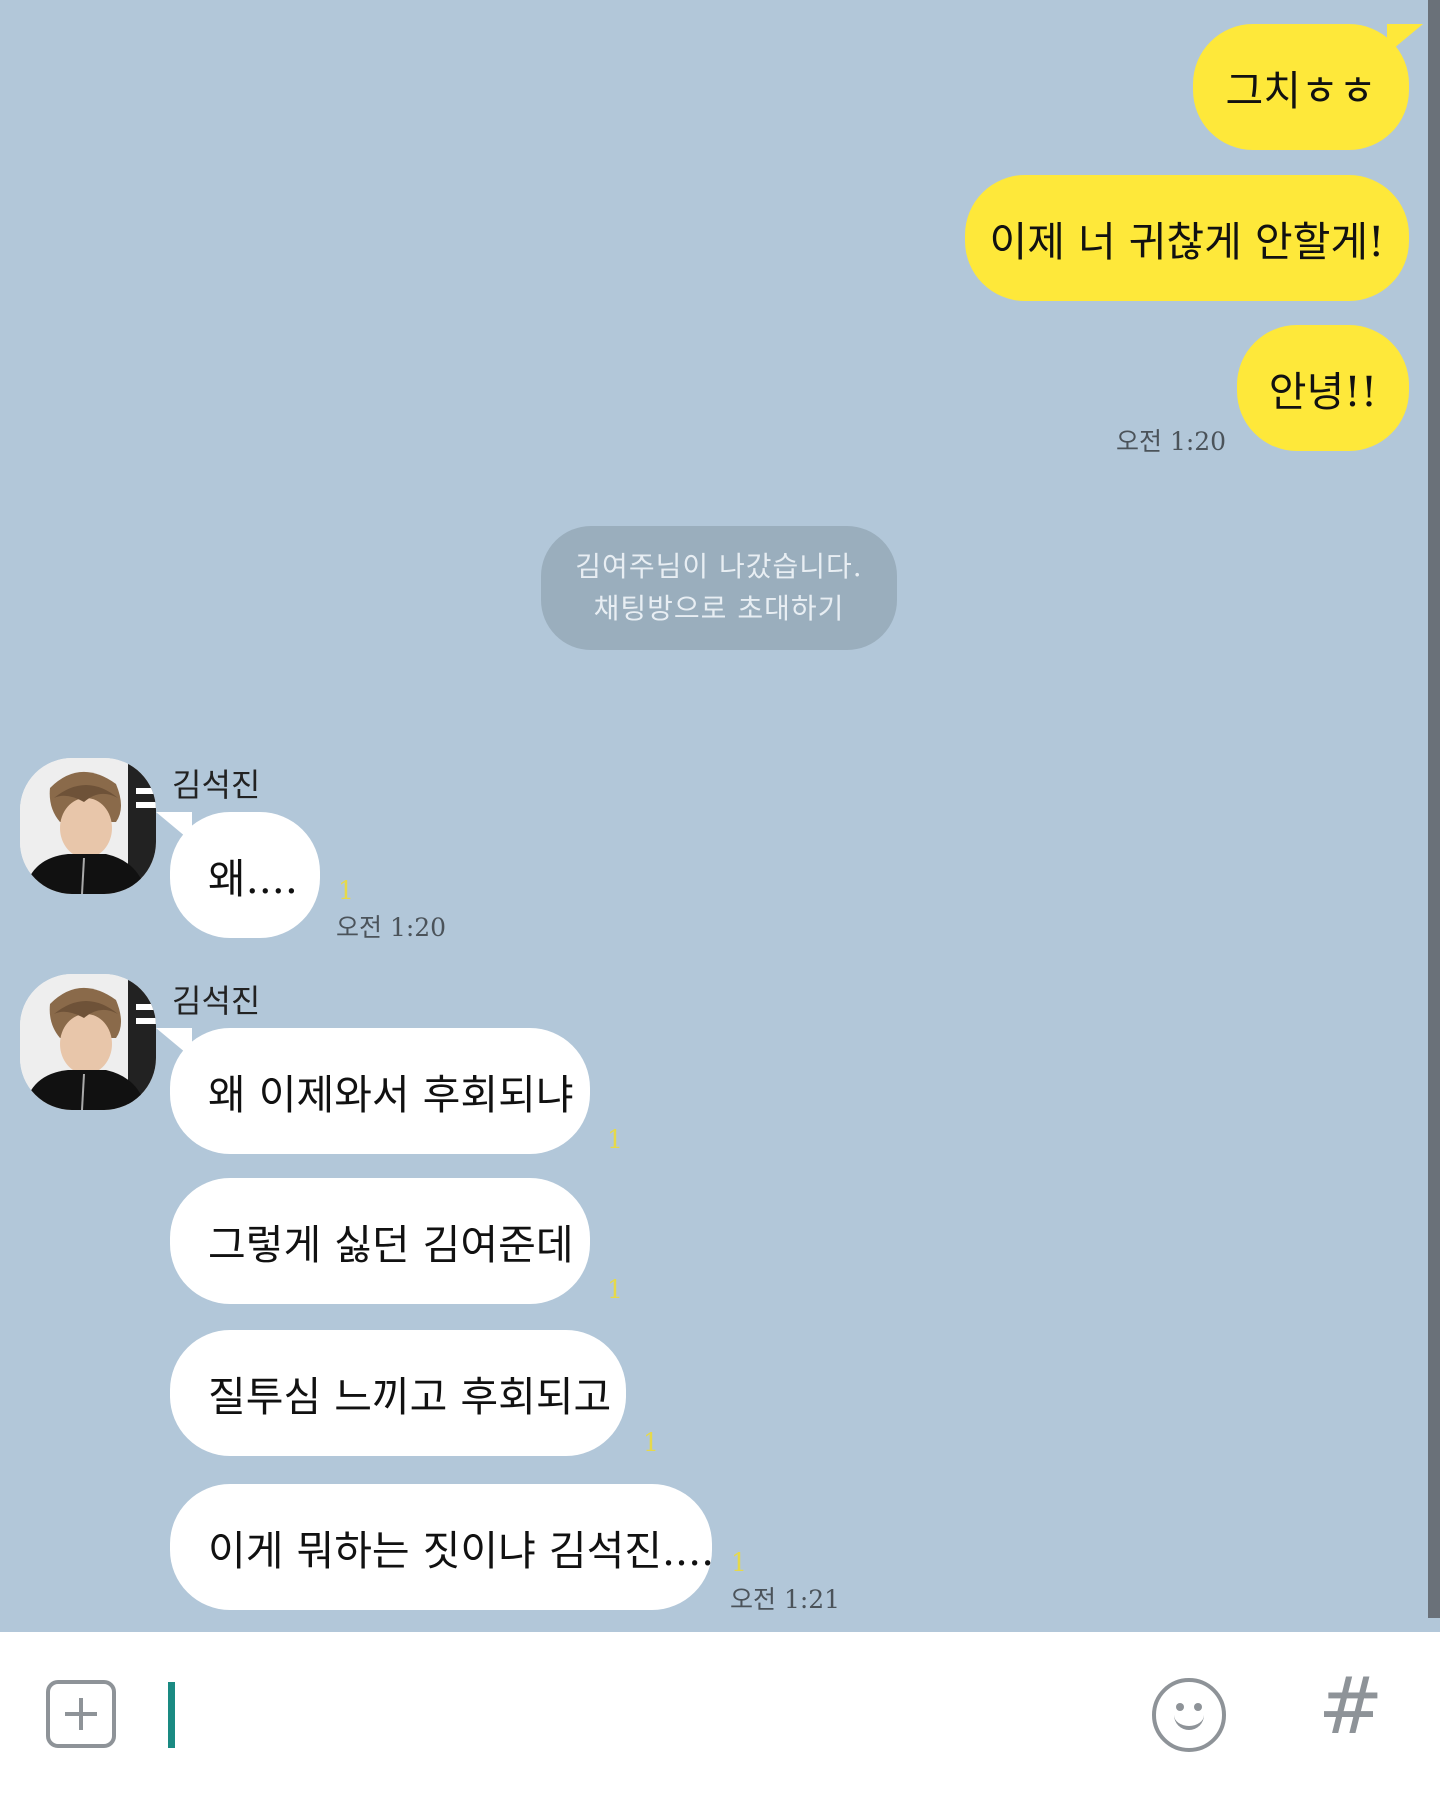 Image resolution: width=1440 pixels, height=1793 pixels. Describe the element at coordinates (410, 1397) in the screenshot. I see `message-text: 질투심 느끼고 후회되고` at that location.